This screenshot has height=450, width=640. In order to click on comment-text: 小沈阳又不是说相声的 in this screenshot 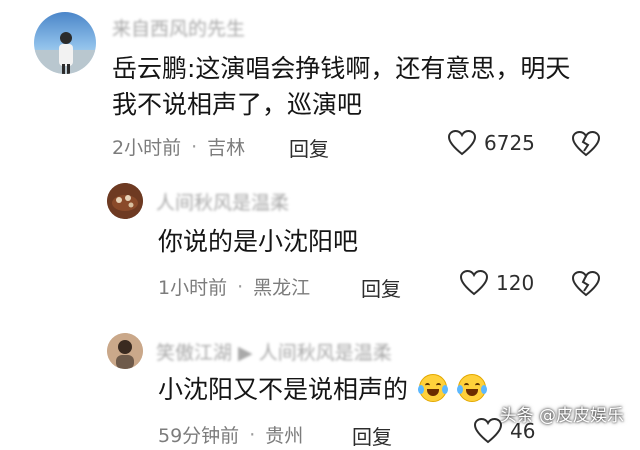, I will do `click(322, 390)`.